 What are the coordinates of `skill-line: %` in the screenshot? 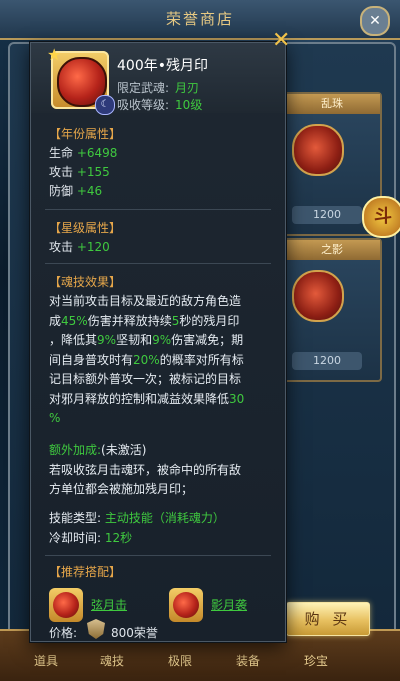 It's located at (55, 418).